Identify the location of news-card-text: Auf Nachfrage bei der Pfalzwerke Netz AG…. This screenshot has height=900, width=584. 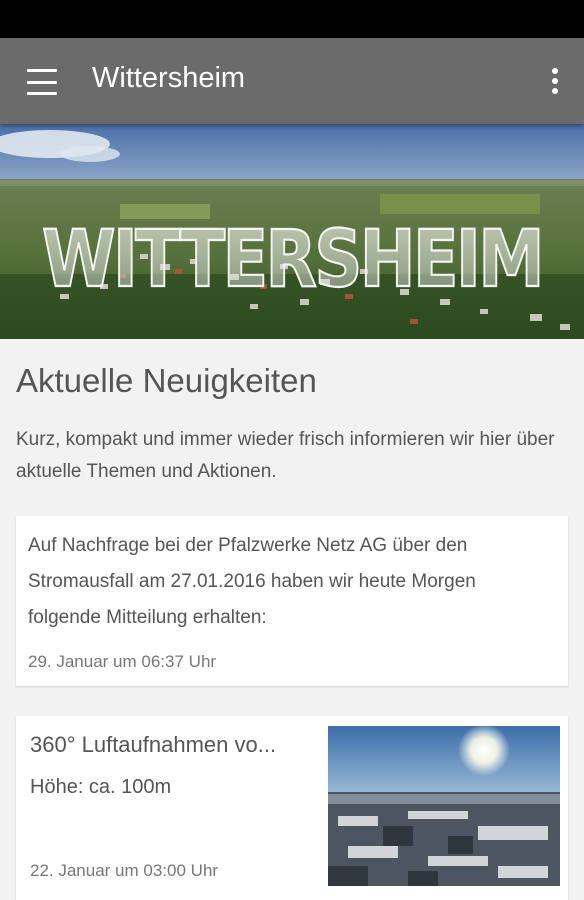
(252, 581).